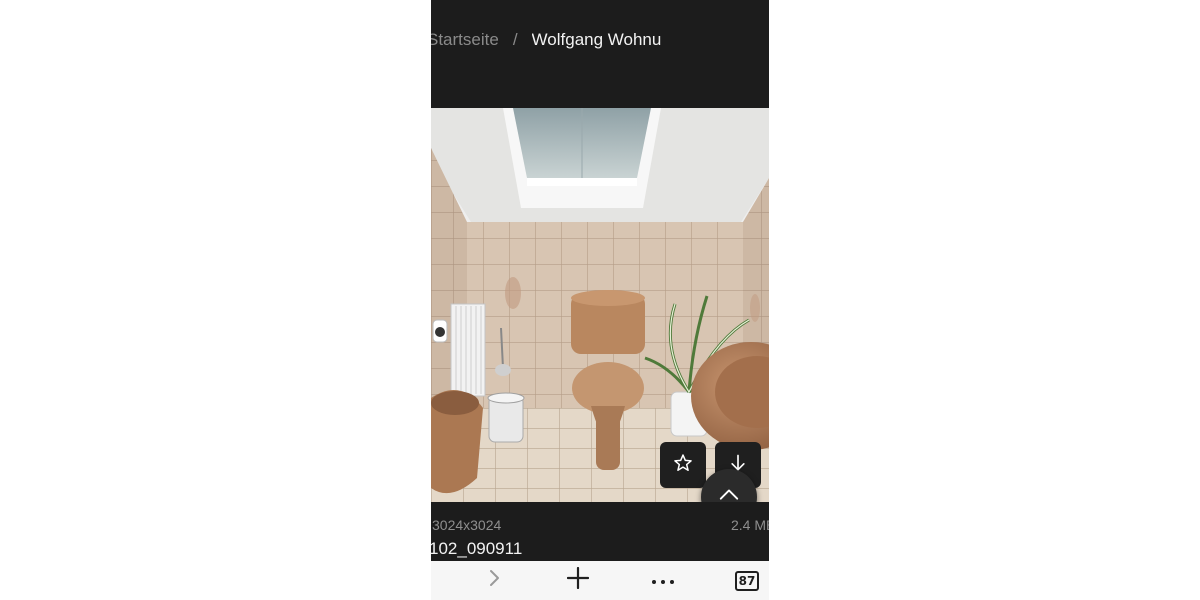 The height and width of the screenshot is (600, 1200). I want to click on plus-icon, so click(578, 580).